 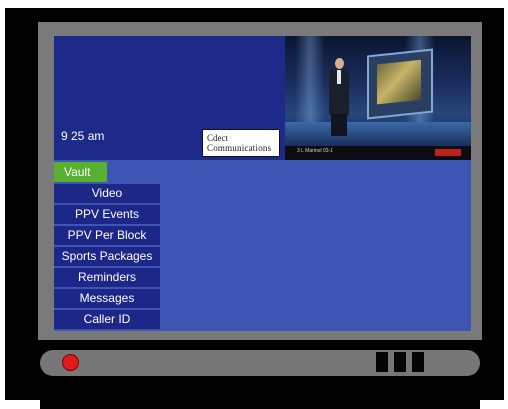 What do you see at coordinates (107, 298) in the screenshot?
I see `menu-item-messages: Messages` at bounding box center [107, 298].